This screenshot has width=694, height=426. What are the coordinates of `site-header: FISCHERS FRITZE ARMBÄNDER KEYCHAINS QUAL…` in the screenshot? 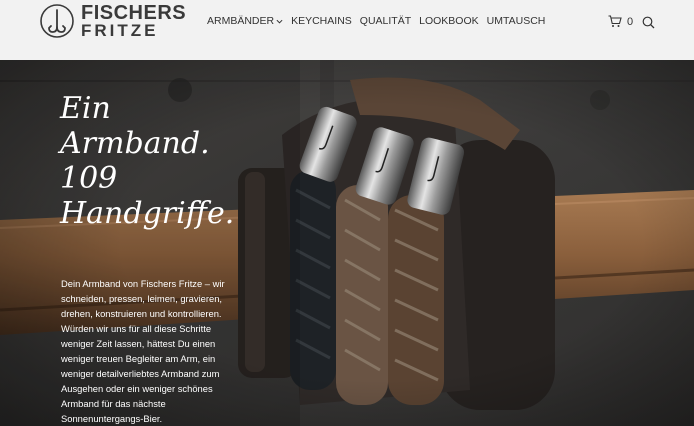 It's located at (347, 30).